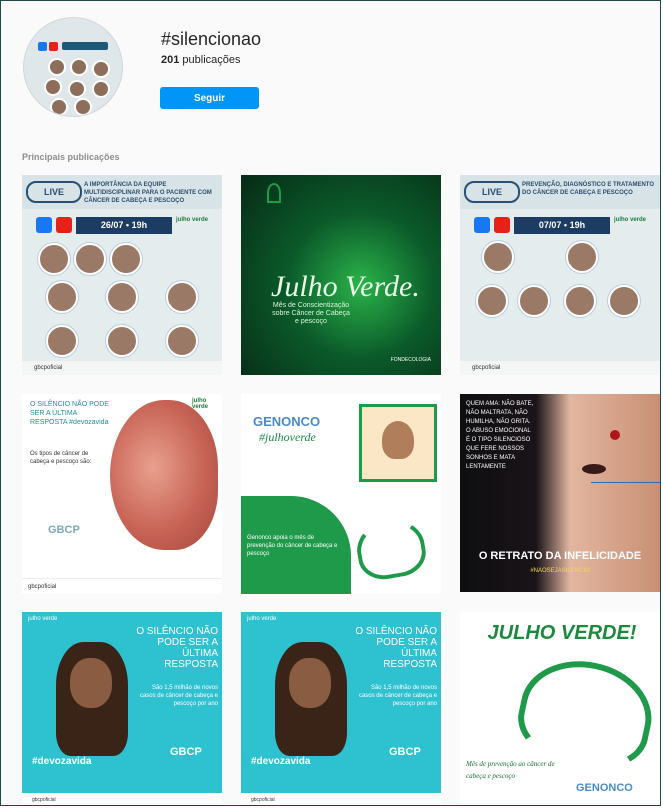 The width and height of the screenshot is (663, 808). What do you see at coordinates (562, 633) in the screenshot?
I see `post-title: JULHO VERDE!` at bounding box center [562, 633].